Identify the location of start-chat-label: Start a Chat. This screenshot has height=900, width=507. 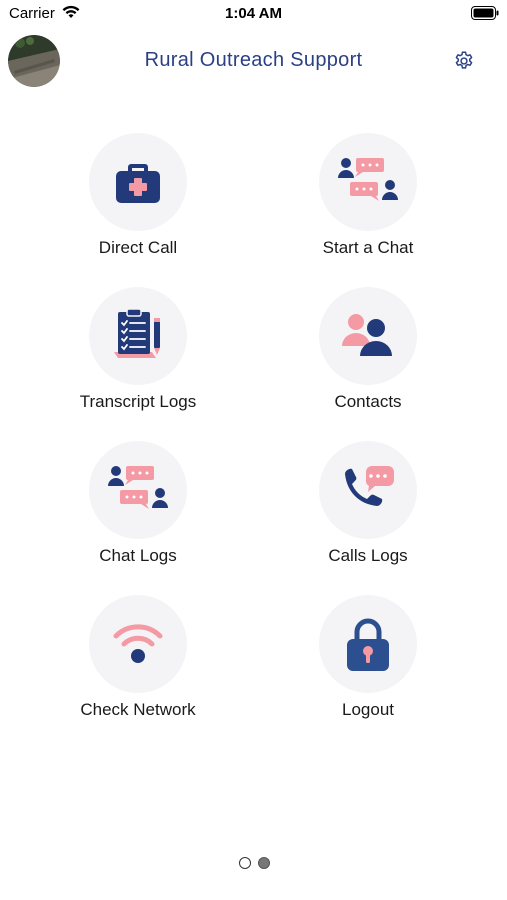
(368, 247).